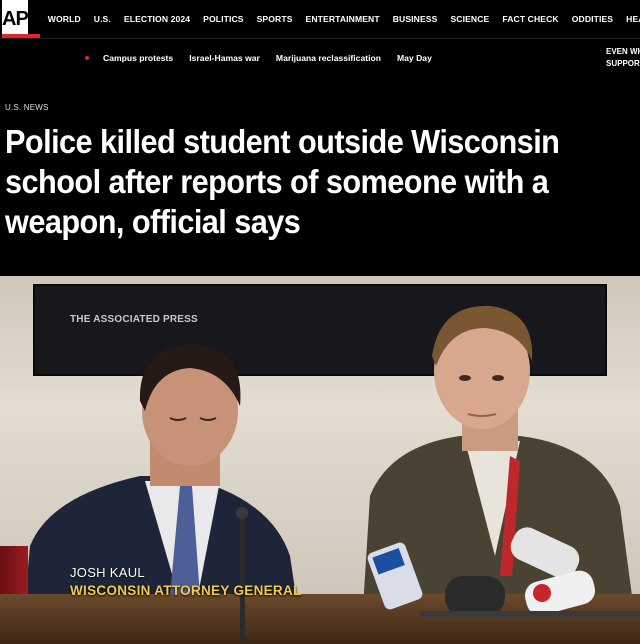 This screenshot has height=644, width=640. What do you see at coordinates (592, 19) in the screenshot?
I see `nav-item-oddities: ODDITIES` at bounding box center [592, 19].